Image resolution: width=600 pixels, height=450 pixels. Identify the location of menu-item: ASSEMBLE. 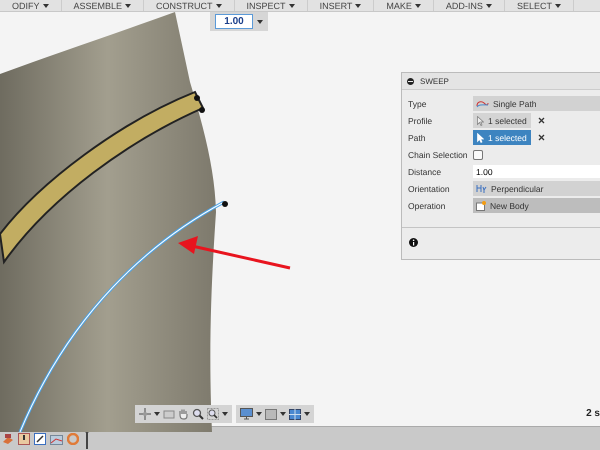
(103, 5).